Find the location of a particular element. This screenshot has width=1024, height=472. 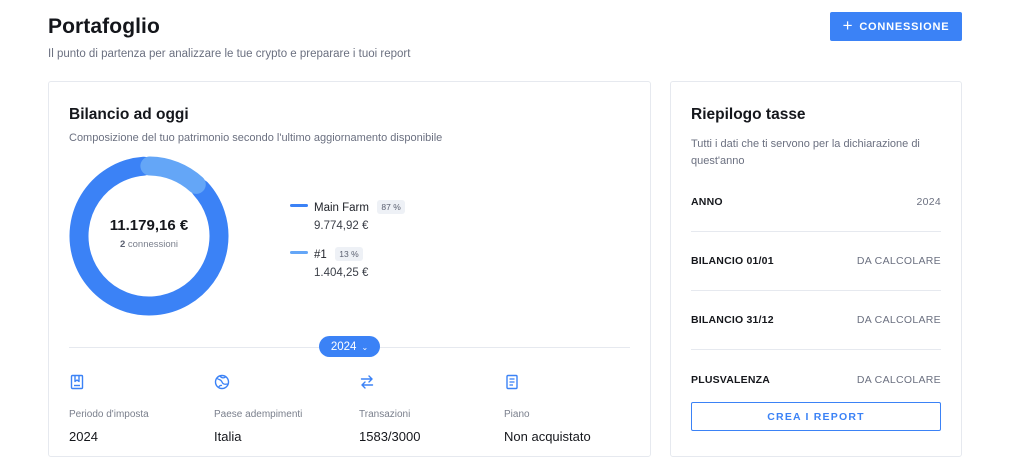

tax-row-value: 2024 is located at coordinates (928, 202).